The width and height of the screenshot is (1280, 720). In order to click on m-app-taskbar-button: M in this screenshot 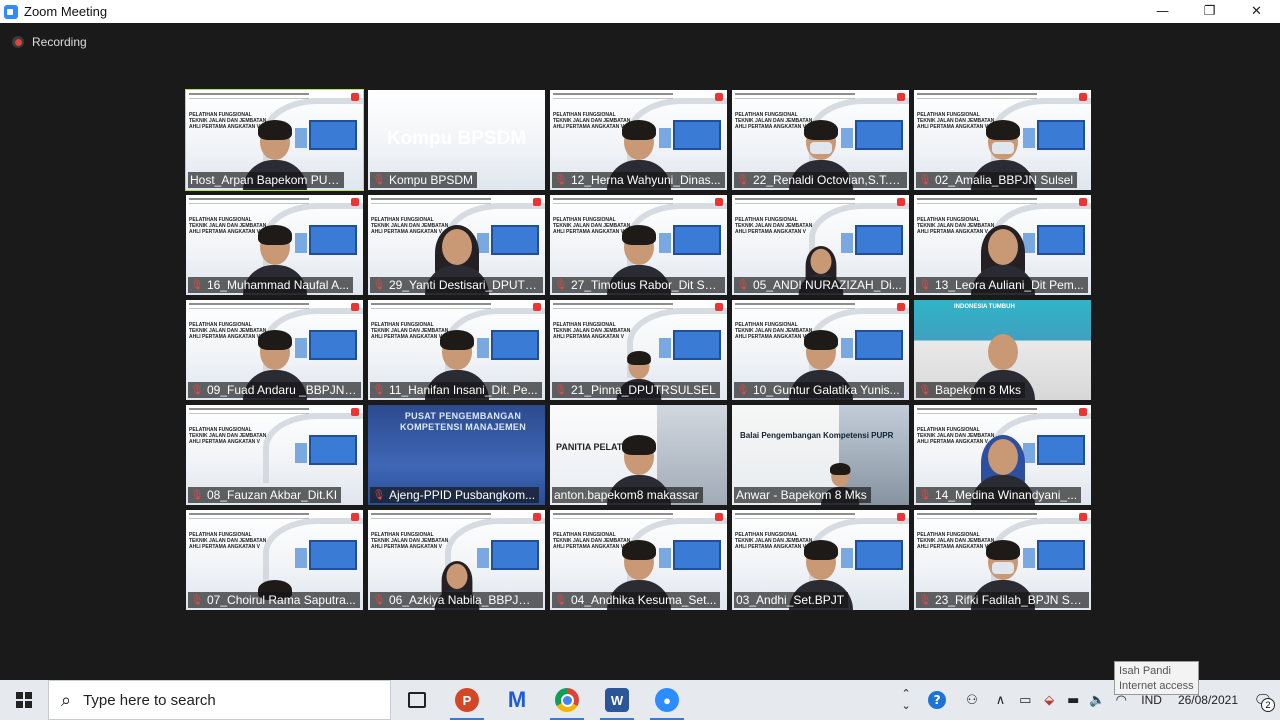, I will do `click(517, 700)`.